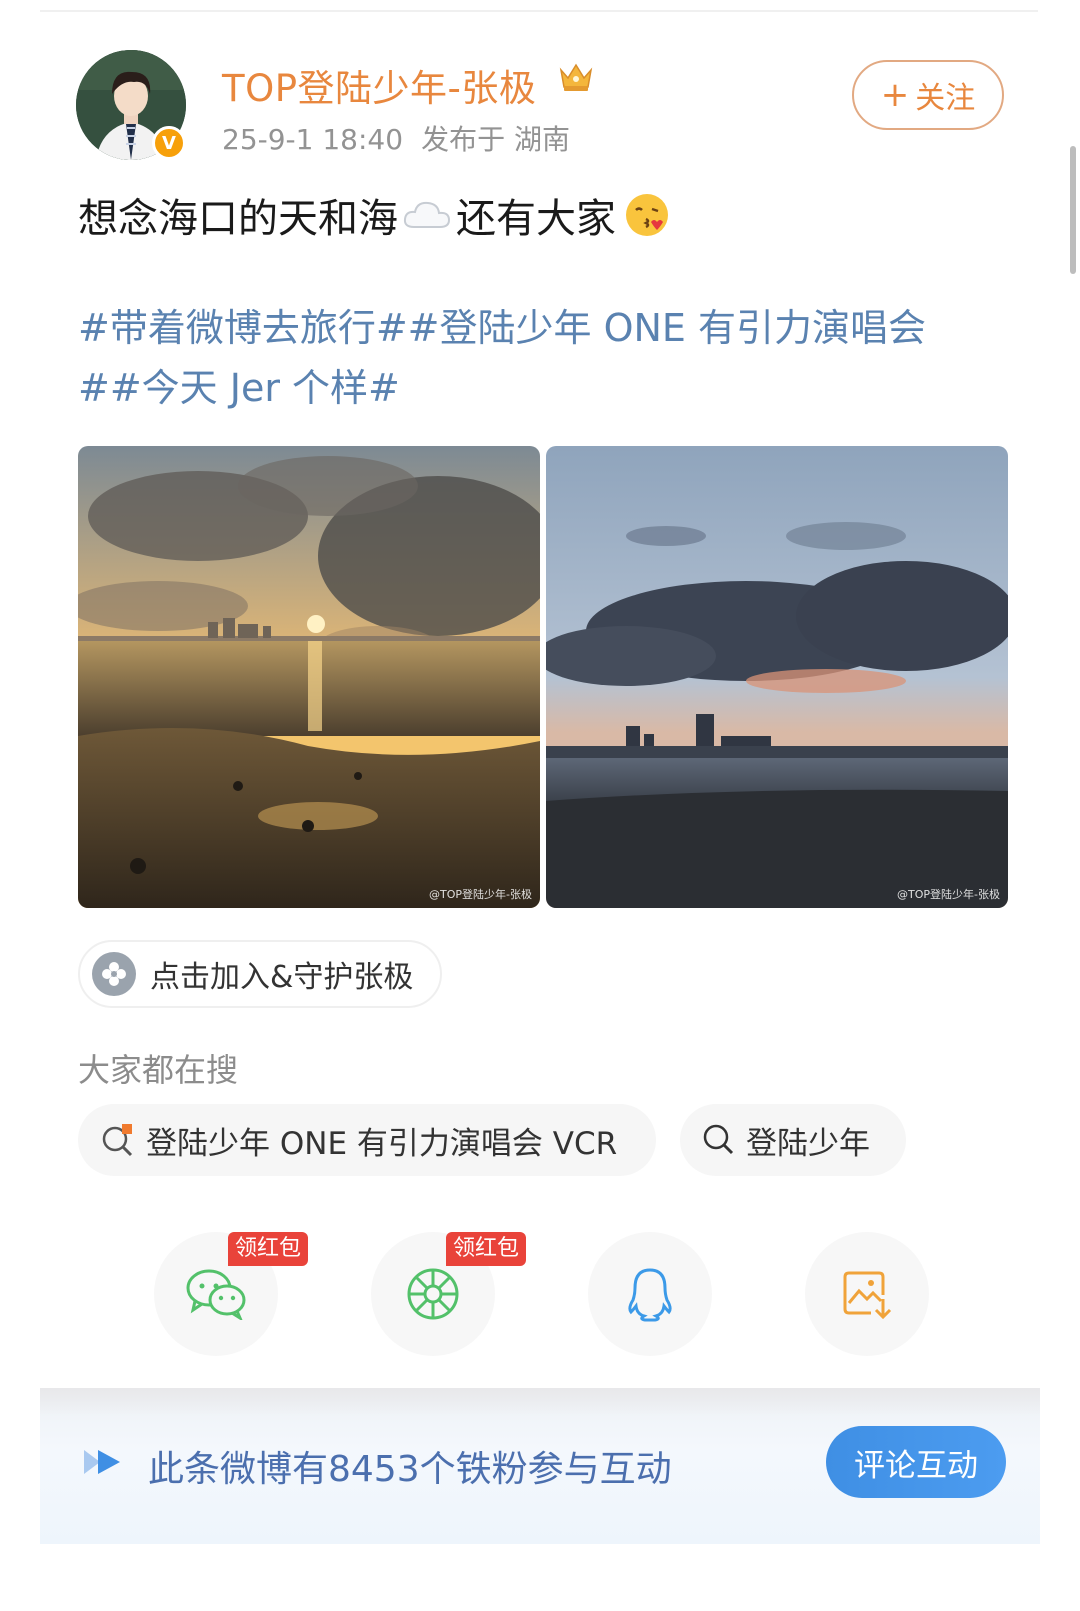  I want to click on banner-top-shadow, so click(540, 1402).